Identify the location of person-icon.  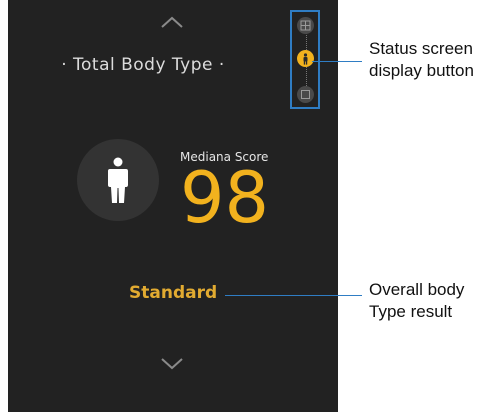
(305, 58).